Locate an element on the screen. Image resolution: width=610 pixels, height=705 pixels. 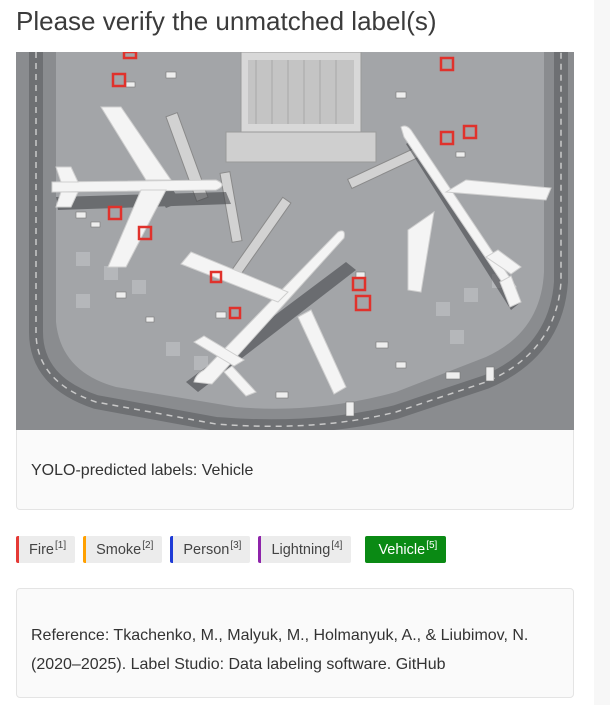
label-person: Person [3] is located at coordinates (210, 549).